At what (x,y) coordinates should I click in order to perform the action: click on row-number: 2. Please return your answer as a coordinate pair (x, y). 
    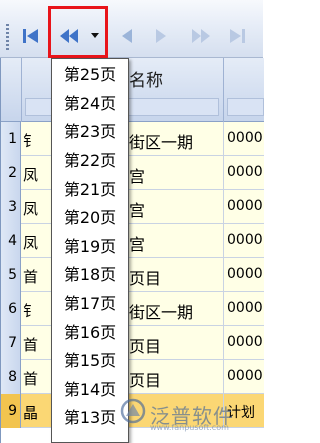
    Looking at the image, I should click on (11, 173).